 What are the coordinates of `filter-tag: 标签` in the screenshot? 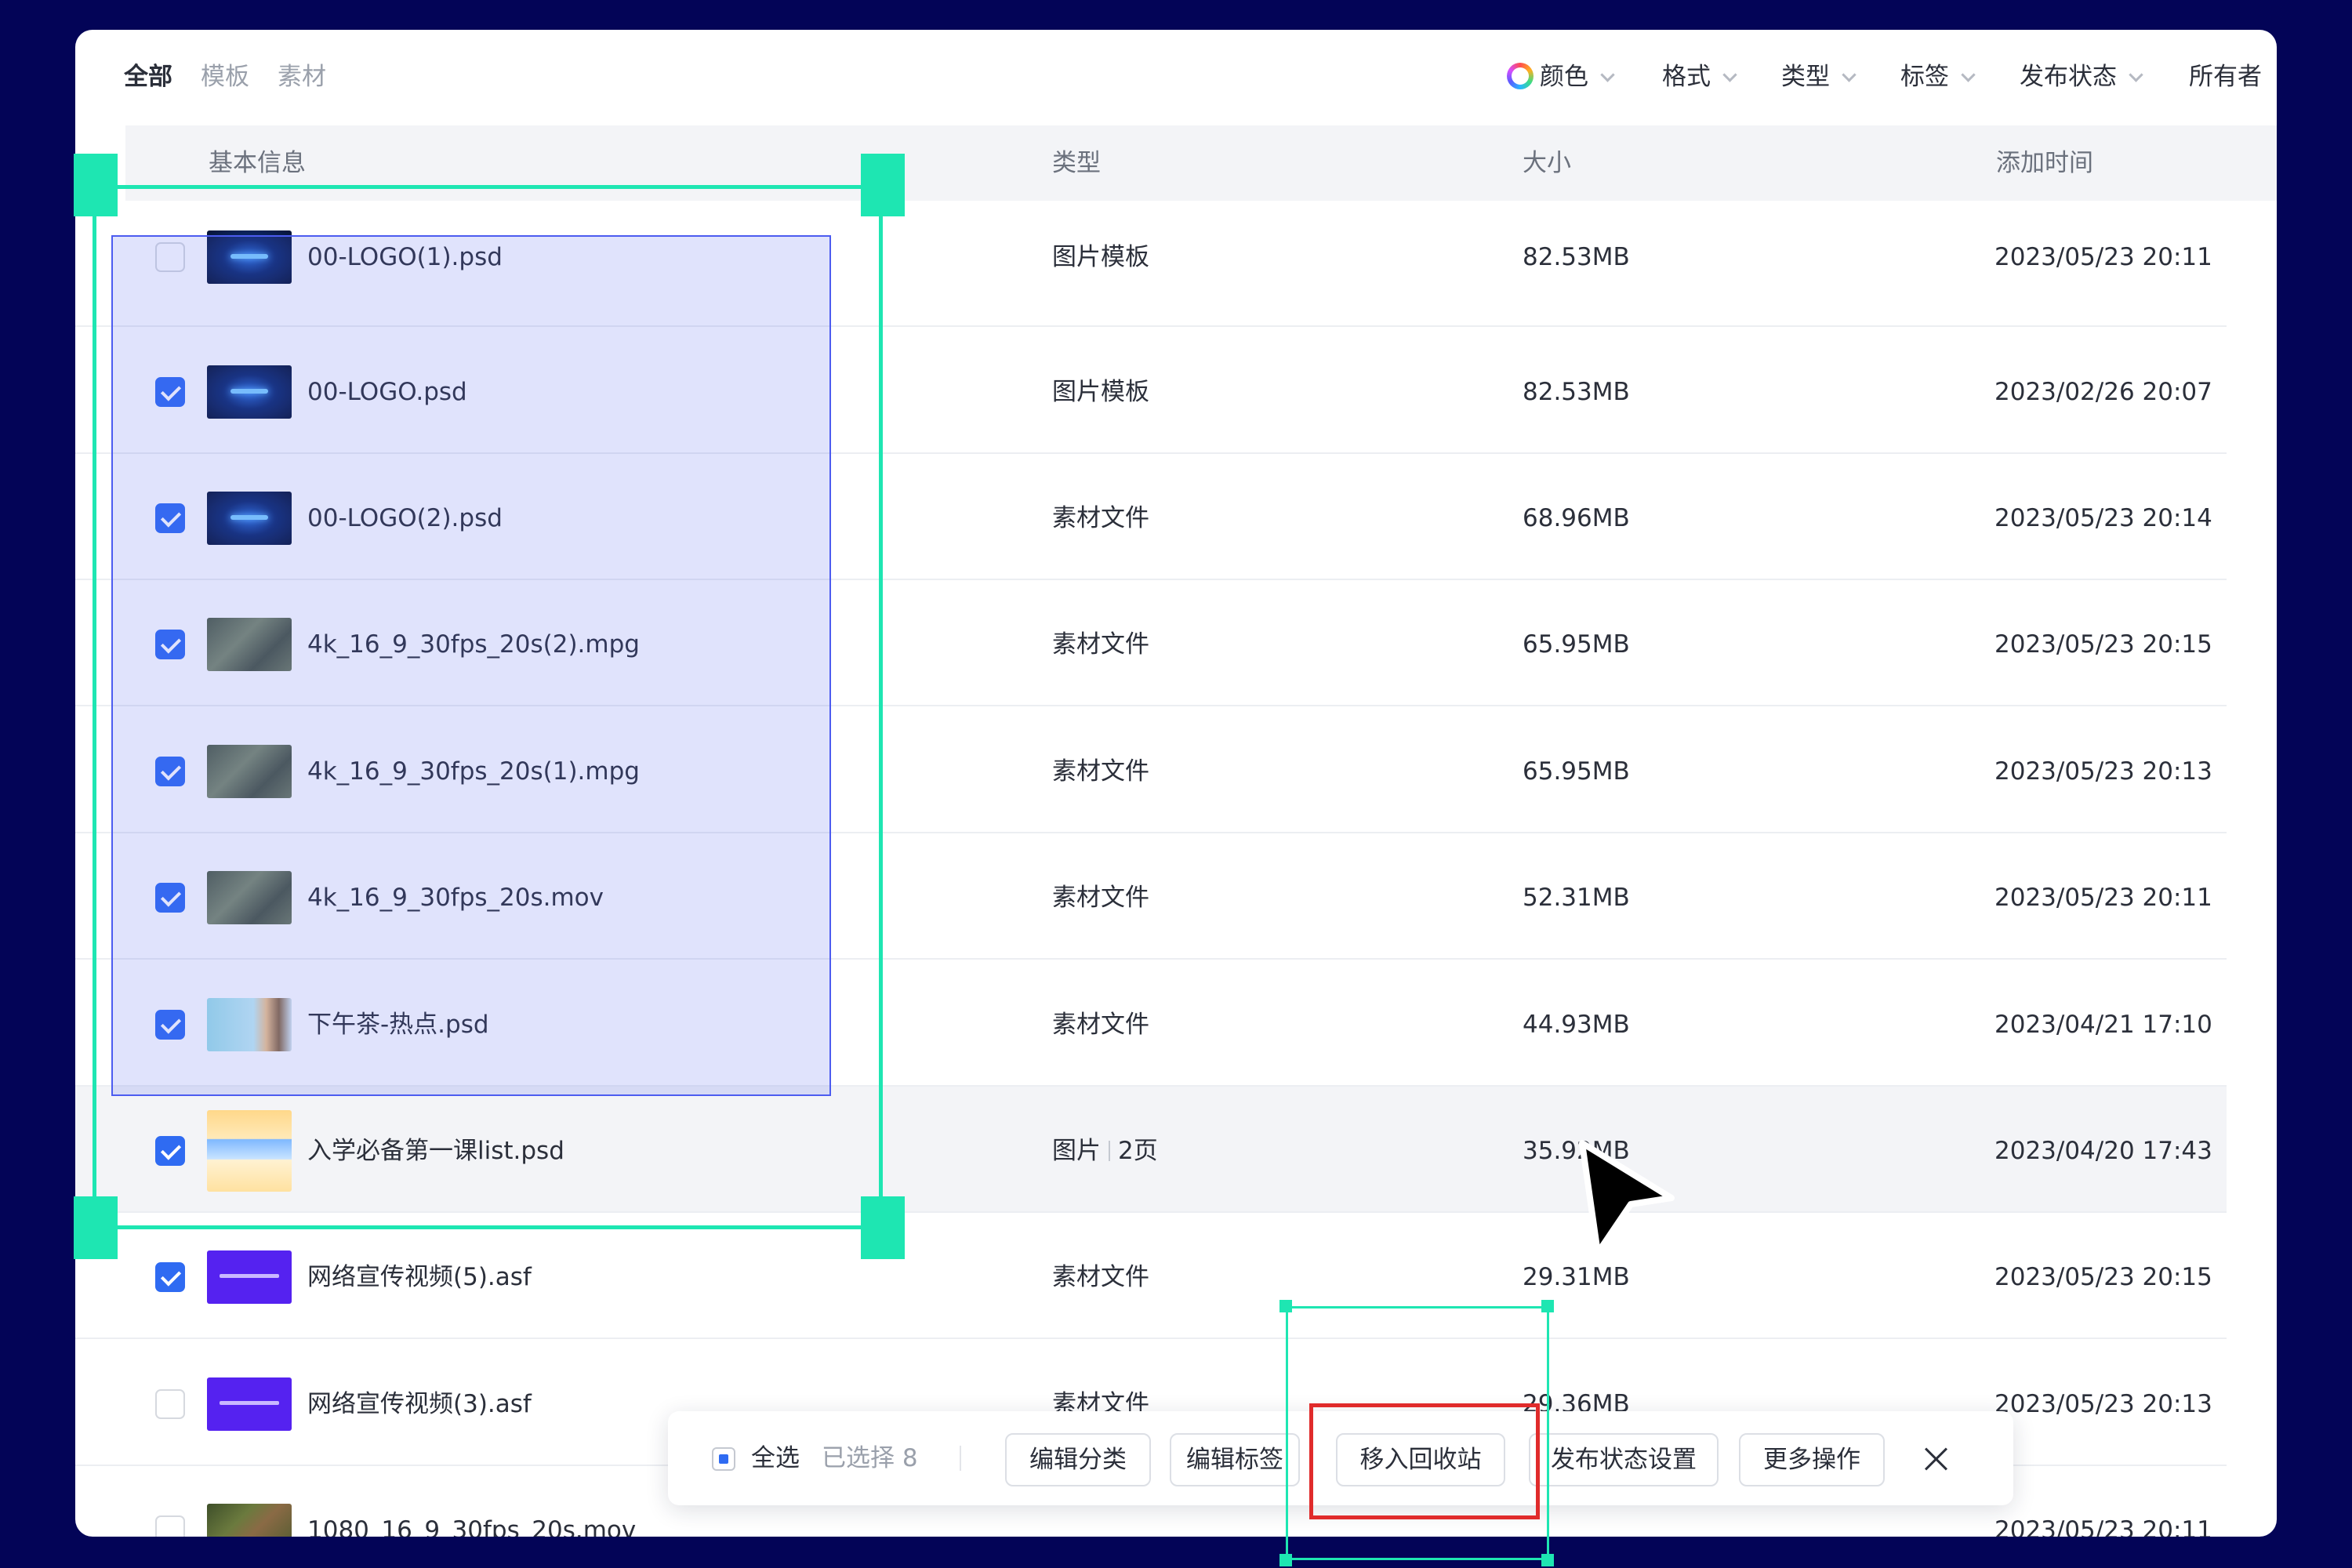 It's located at (1938, 77).